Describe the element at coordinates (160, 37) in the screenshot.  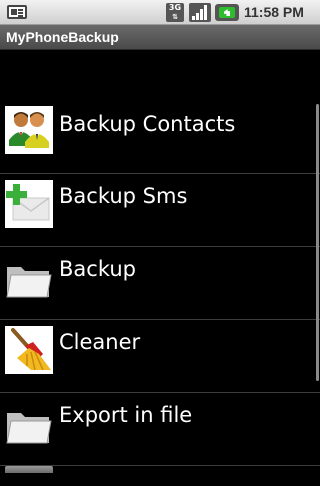
I see `app-title-bar: MyPhoneBackup` at that location.